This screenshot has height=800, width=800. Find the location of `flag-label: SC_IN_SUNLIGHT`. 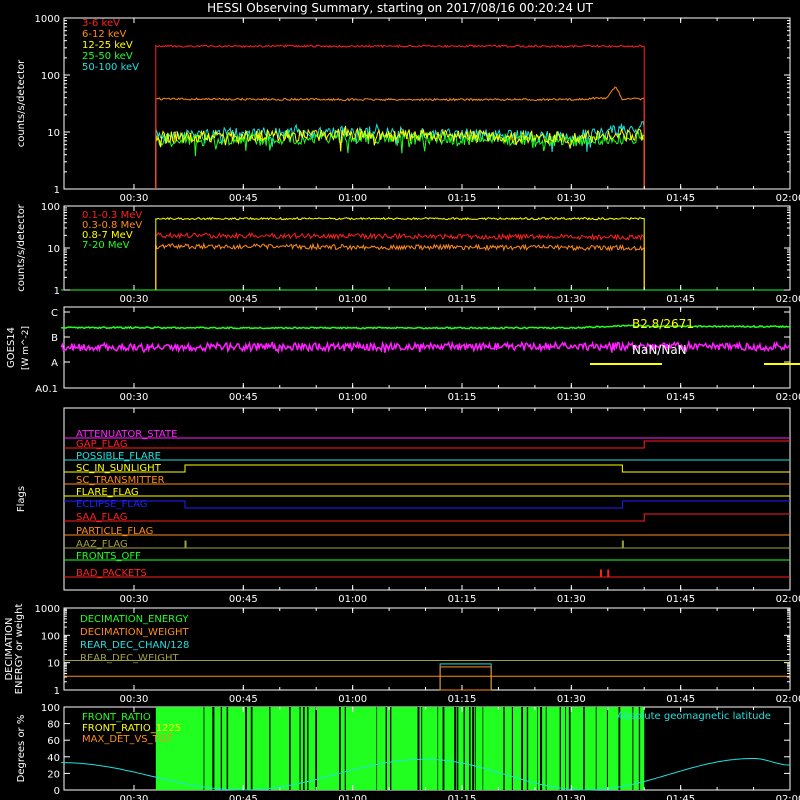

flag-label: SC_IN_SUNLIGHT is located at coordinates (119, 468).